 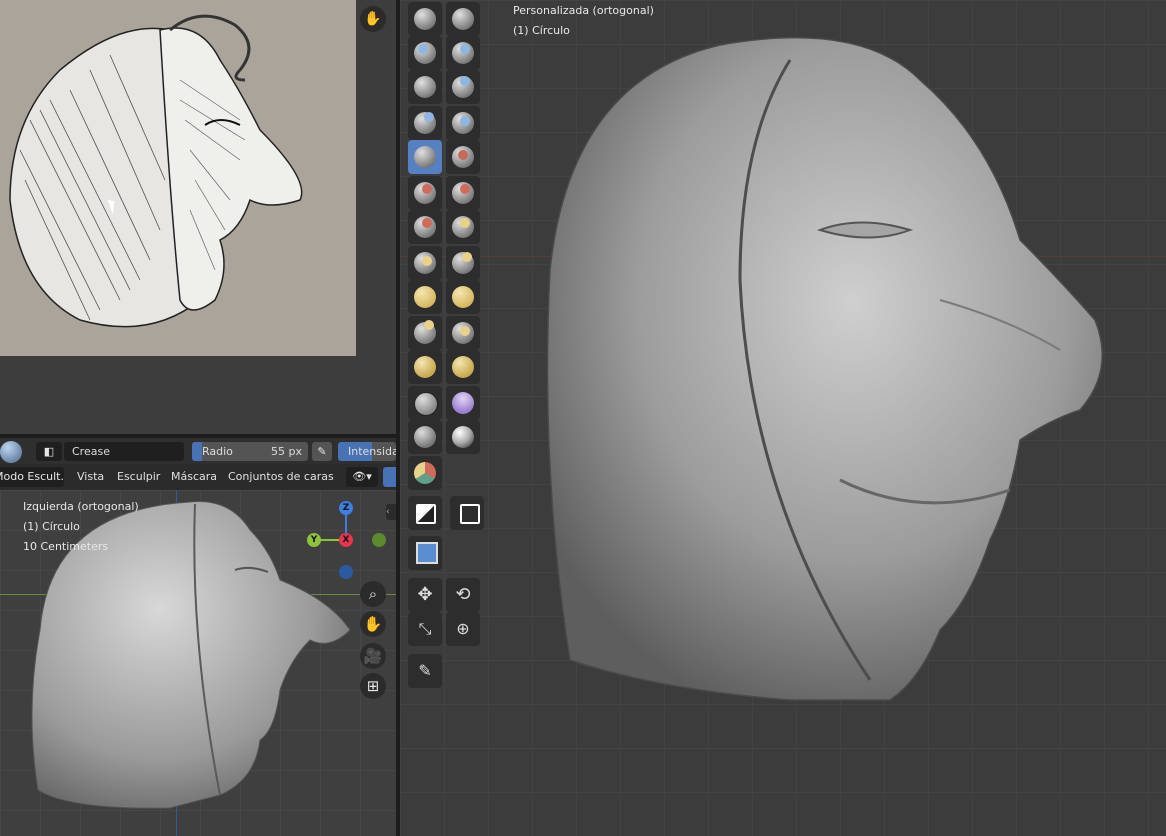 I want to click on main-view-name: Personalizada (ortogonal), so click(x=583, y=10).